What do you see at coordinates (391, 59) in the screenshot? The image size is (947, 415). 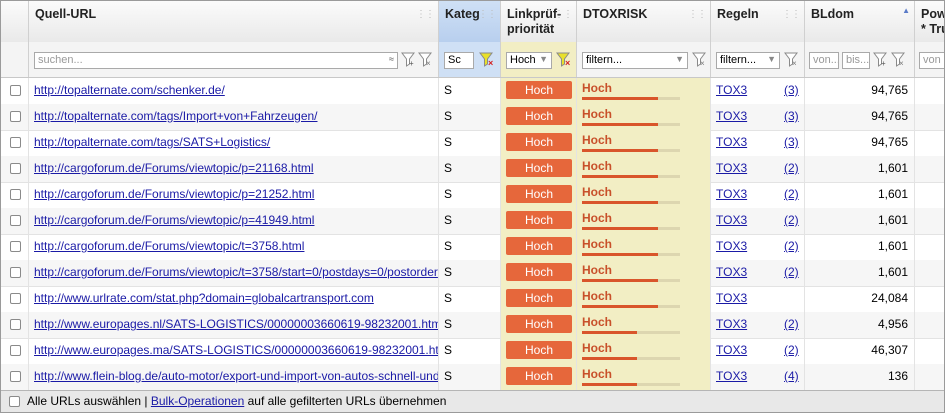 I see `regex-icon: ≈` at bounding box center [391, 59].